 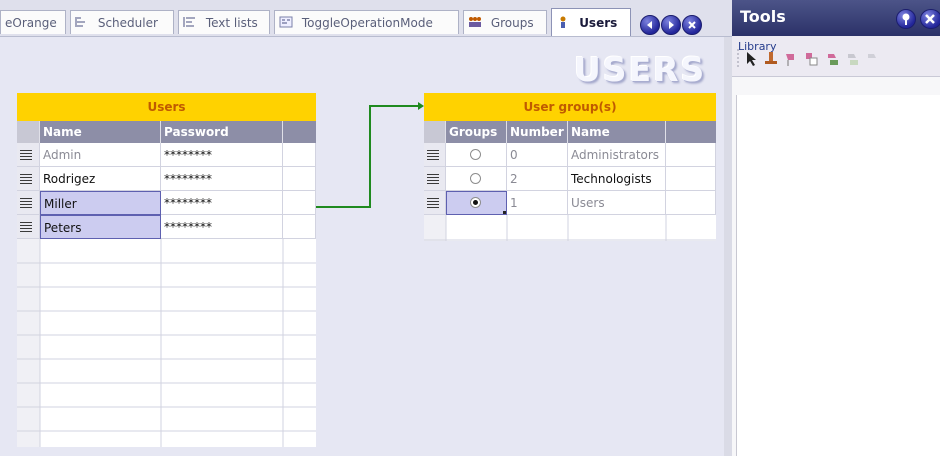 What do you see at coordinates (127, 23) in the screenshot?
I see `tab-label: Scheduler` at bounding box center [127, 23].